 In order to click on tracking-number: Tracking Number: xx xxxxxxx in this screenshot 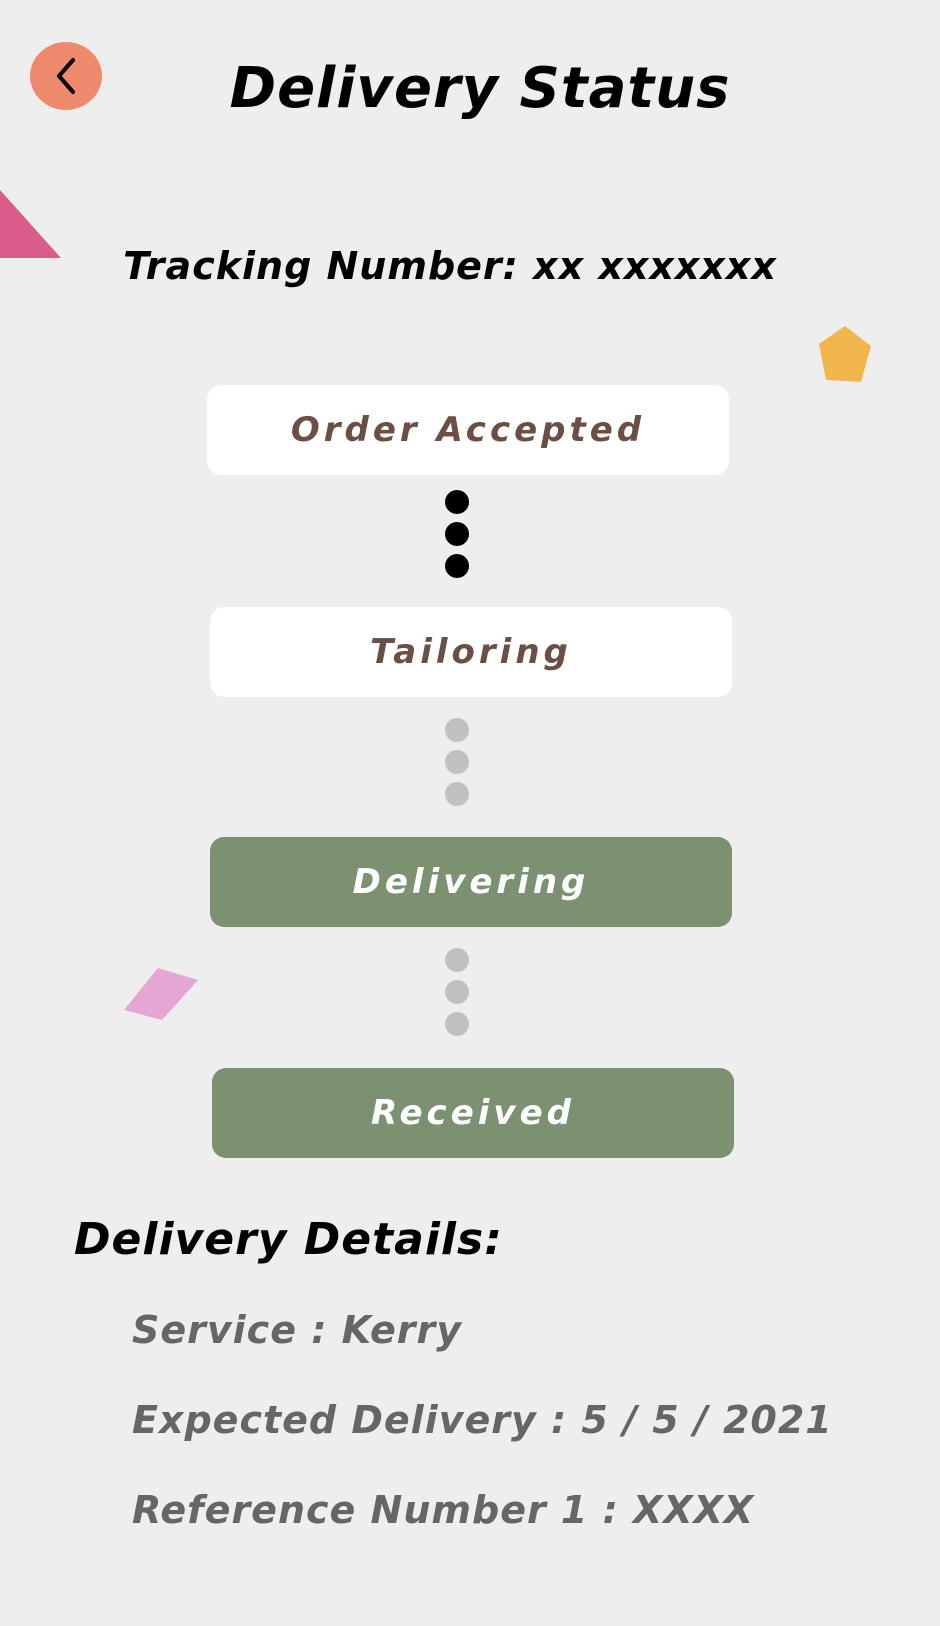, I will do `click(450, 266)`.